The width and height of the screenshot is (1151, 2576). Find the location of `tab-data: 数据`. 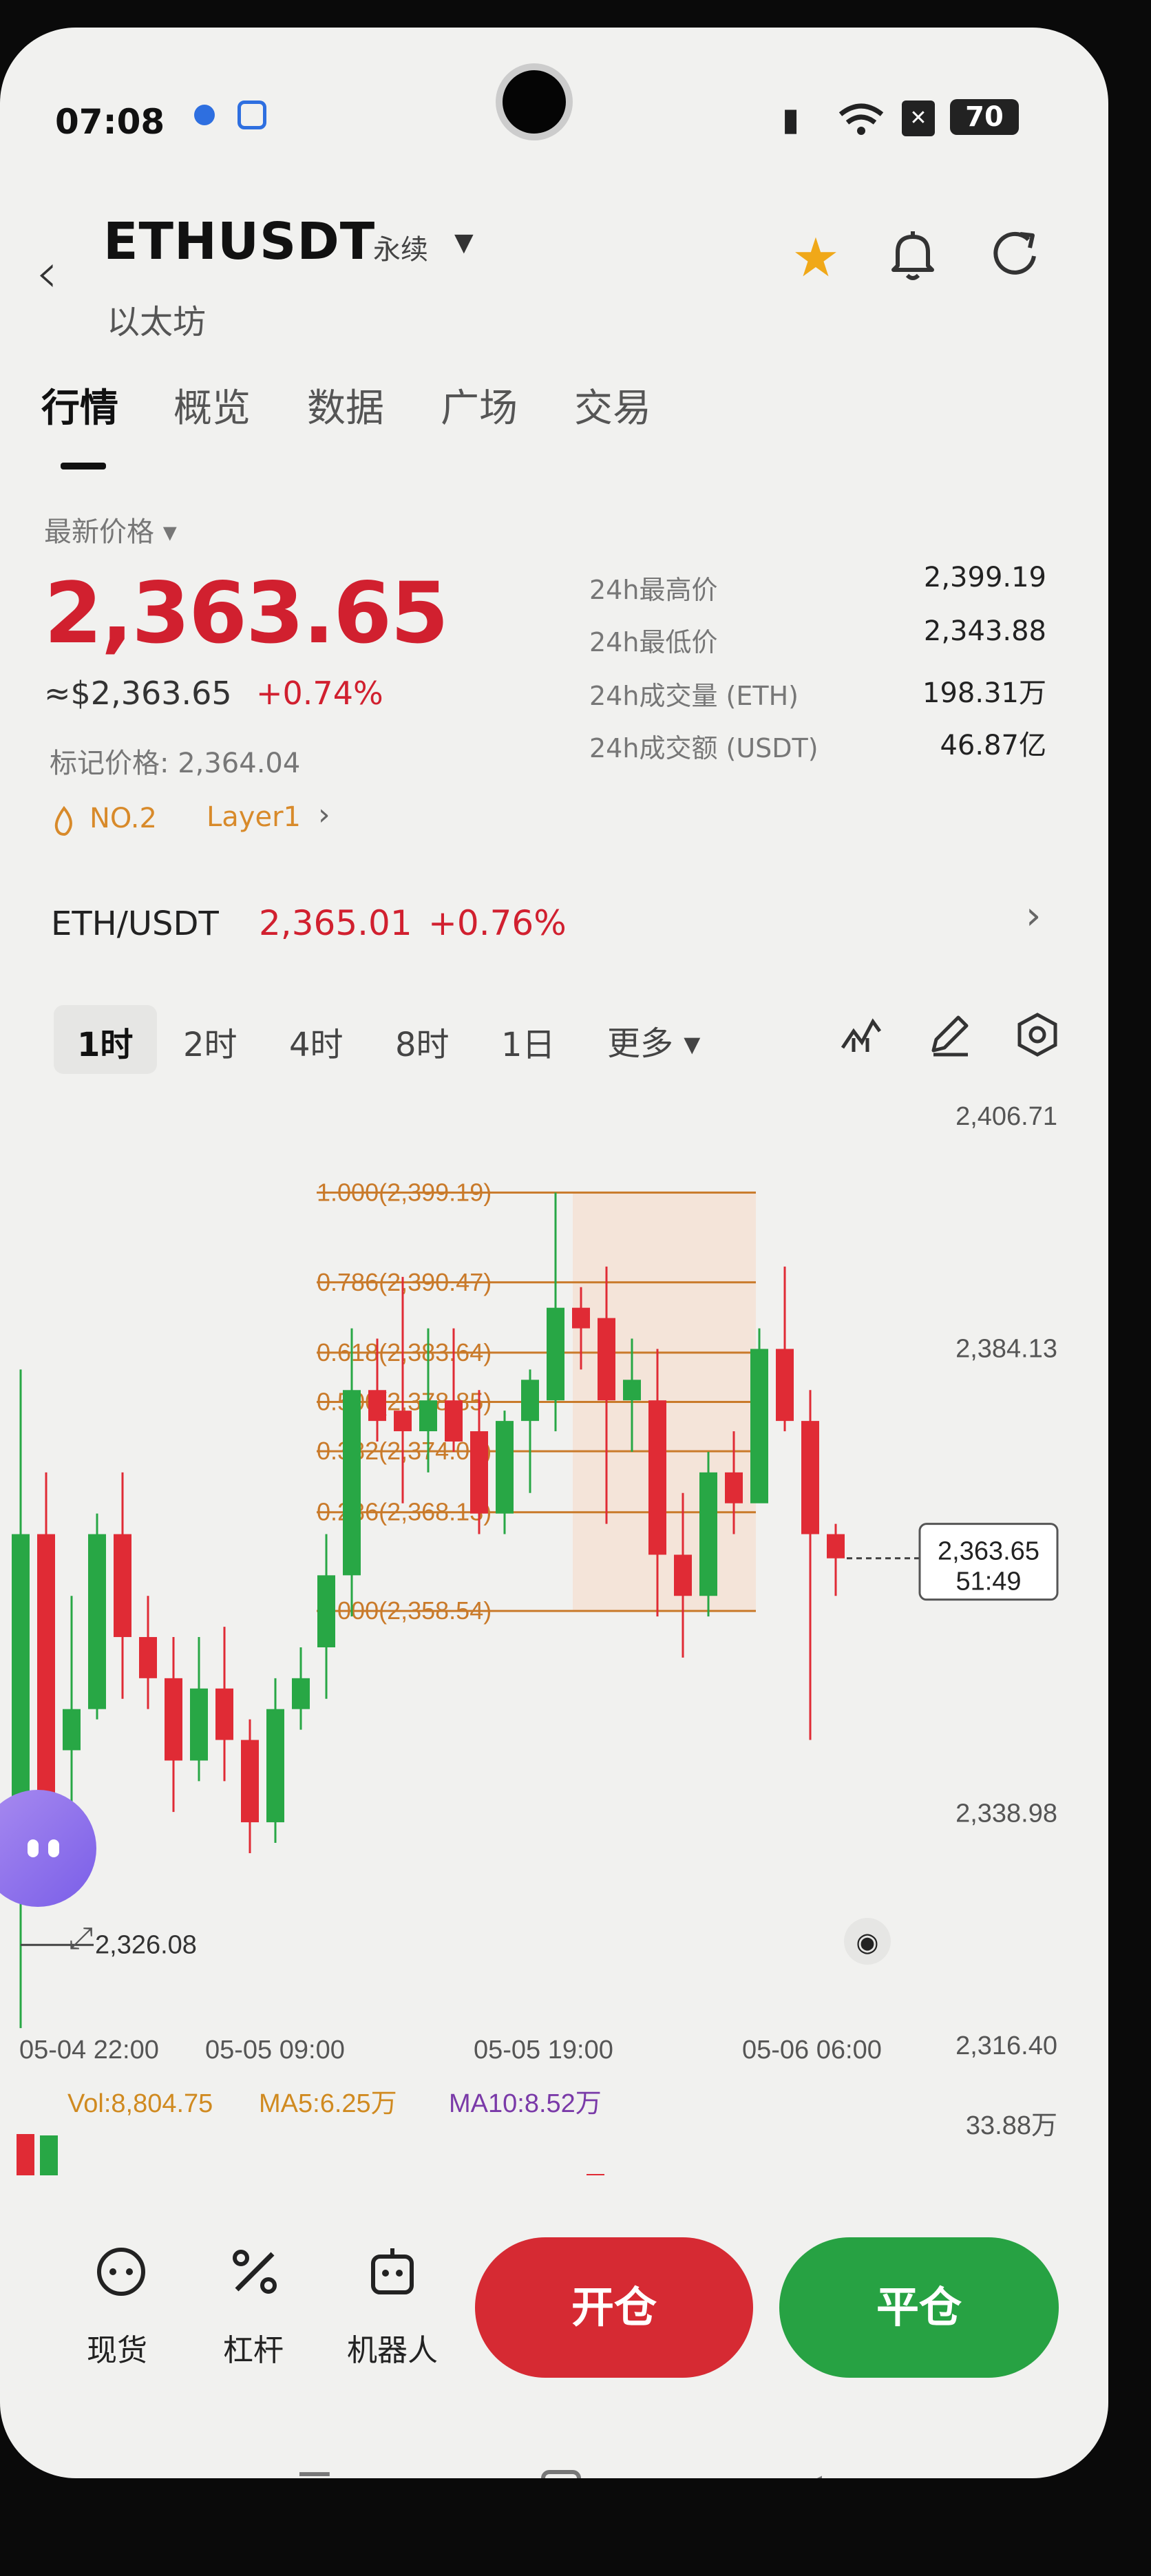

tab-data: 数据 is located at coordinates (345, 405).